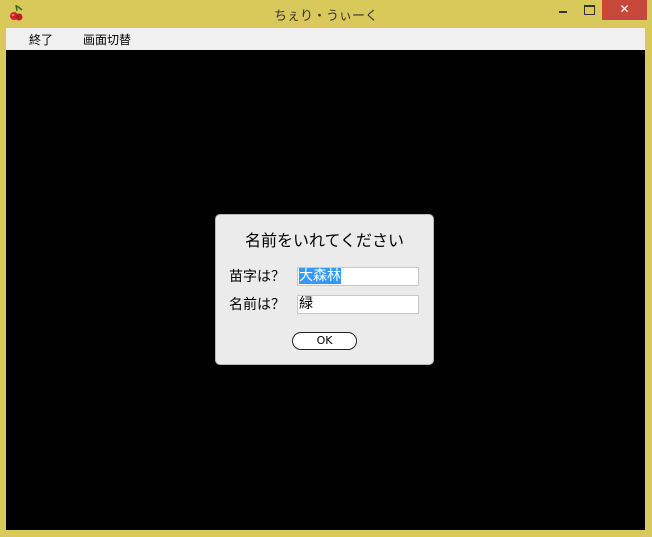  What do you see at coordinates (325, 39) in the screenshot?
I see `menu-bar: 終了 画面切替` at bounding box center [325, 39].